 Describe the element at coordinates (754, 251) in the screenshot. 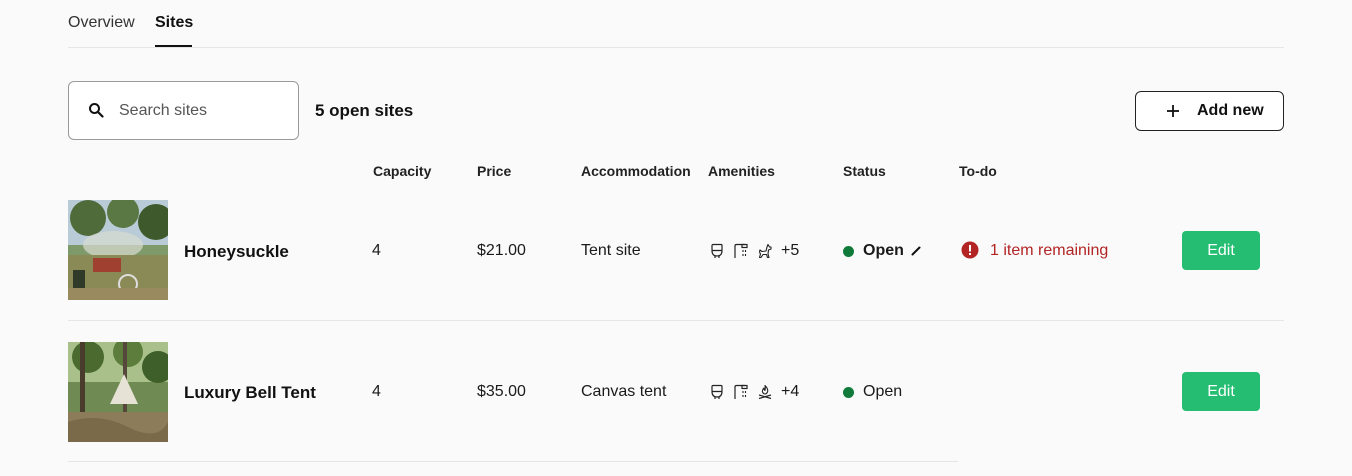

I see `amenities-list: +5` at that location.